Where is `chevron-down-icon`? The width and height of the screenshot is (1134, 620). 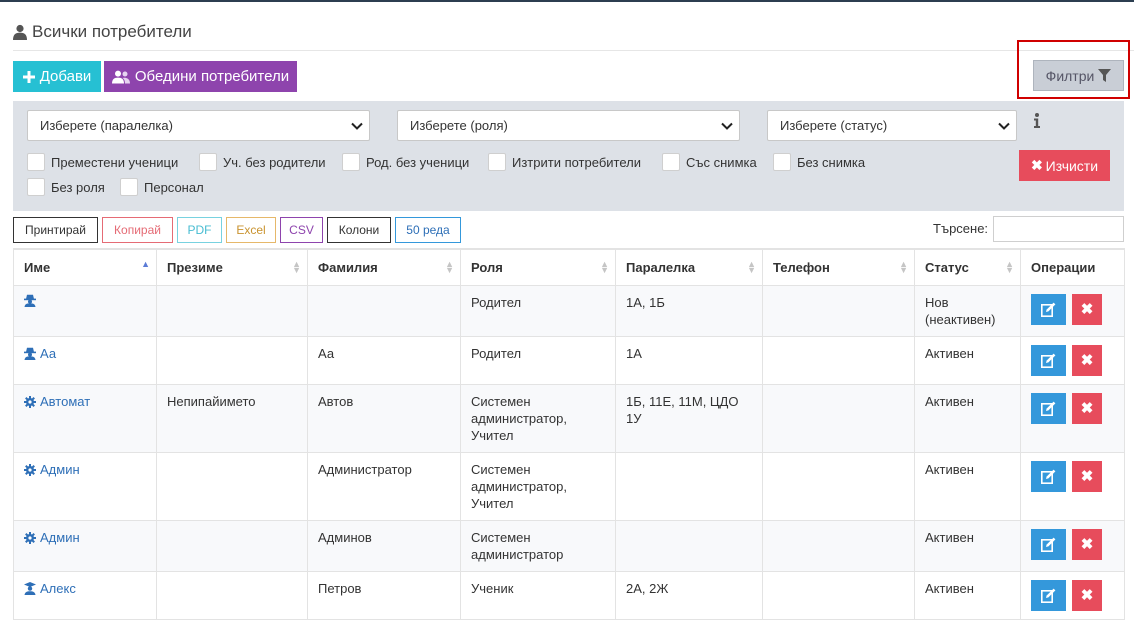
chevron-down-icon is located at coordinates (1004, 126).